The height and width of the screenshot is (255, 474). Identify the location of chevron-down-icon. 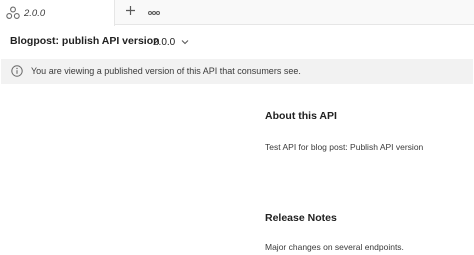
(185, 42).